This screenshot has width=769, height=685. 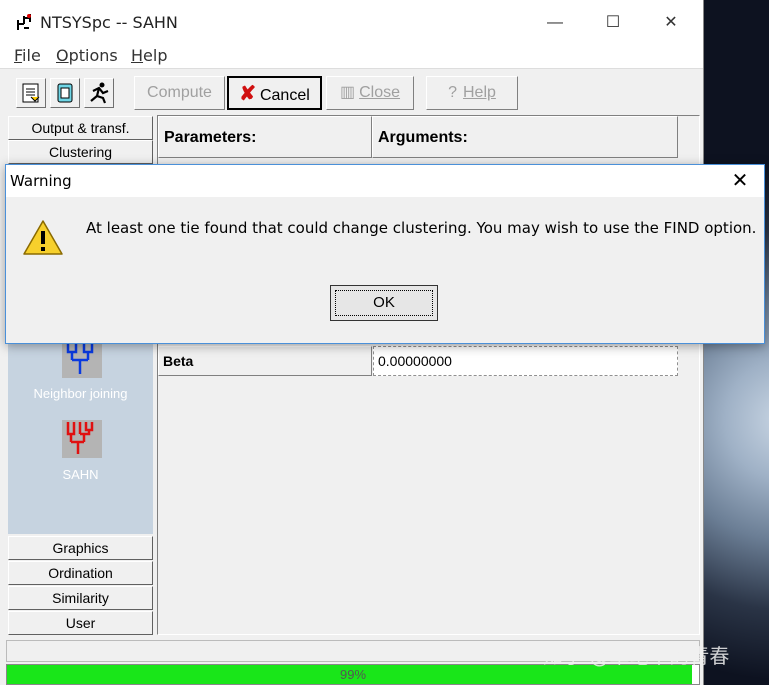 What do you see at coordinates (80, 598) in the screenshot?
I see `tab-similarity: Similarity` at bounding box center [80, 598].